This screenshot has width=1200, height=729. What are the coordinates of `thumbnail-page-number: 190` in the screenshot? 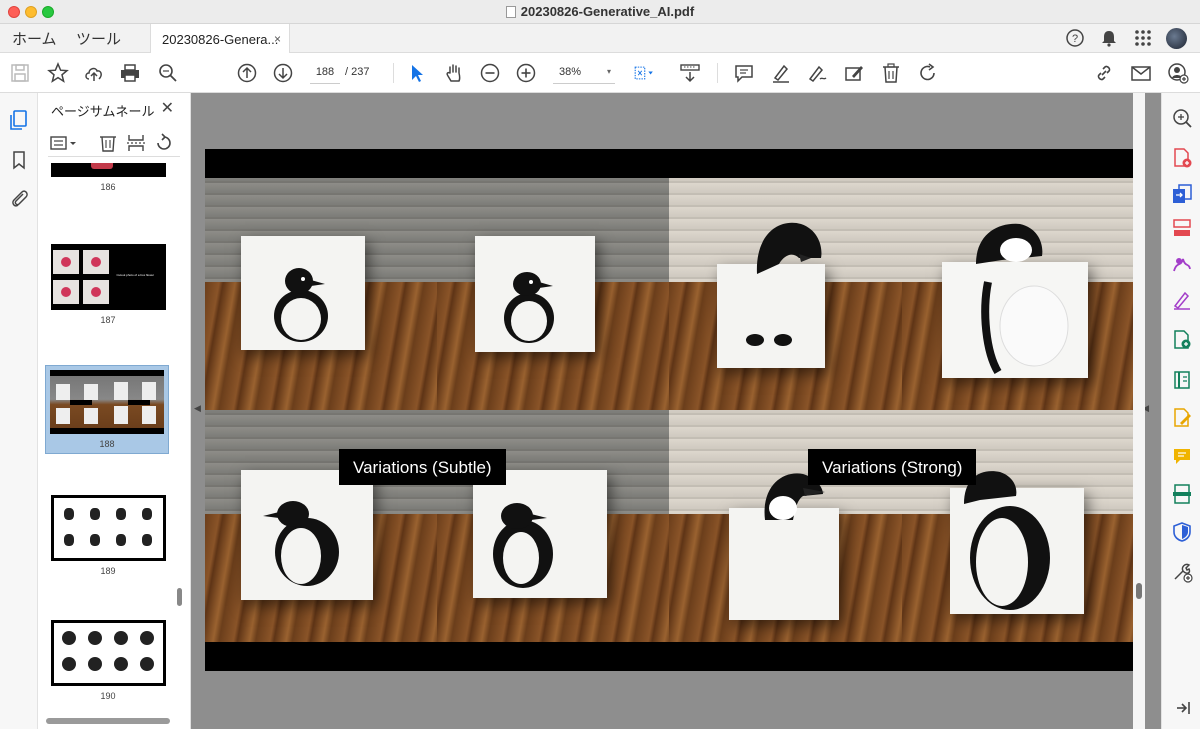 It's located at (108, 696).